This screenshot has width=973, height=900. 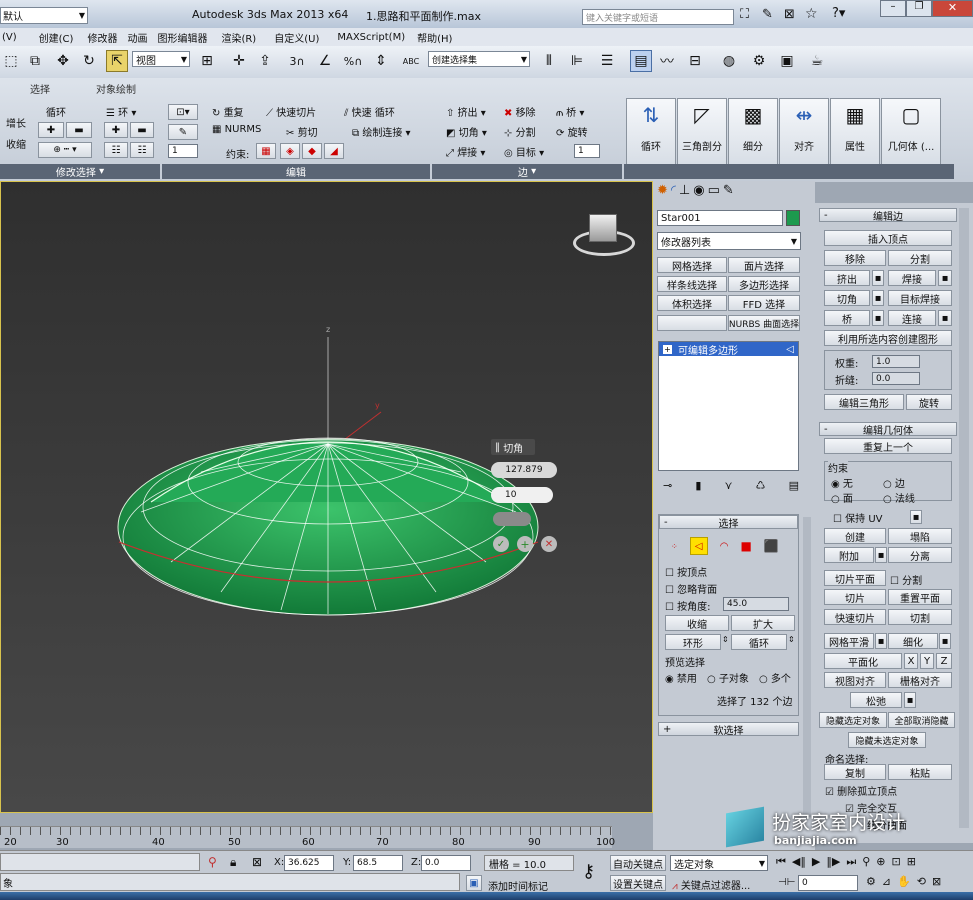 What do you see at coordinates (369, 111) in the screenshot?
I see `quickloop-button: ⫽ 快速 循环` at bounding box center [369, 111].